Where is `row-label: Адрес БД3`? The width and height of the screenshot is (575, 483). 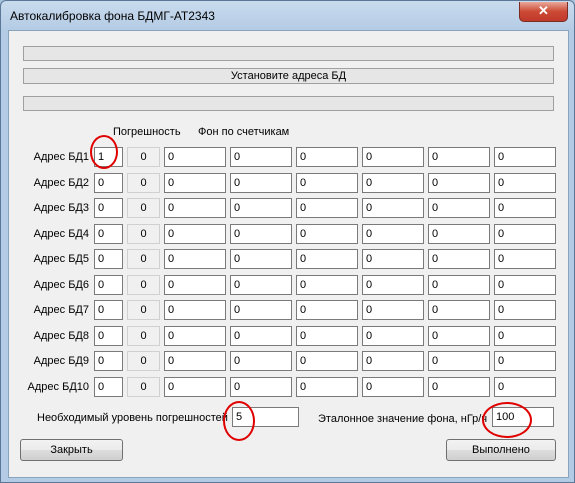
row-label: Адрес БД3 is located at coordinates (61, 208).